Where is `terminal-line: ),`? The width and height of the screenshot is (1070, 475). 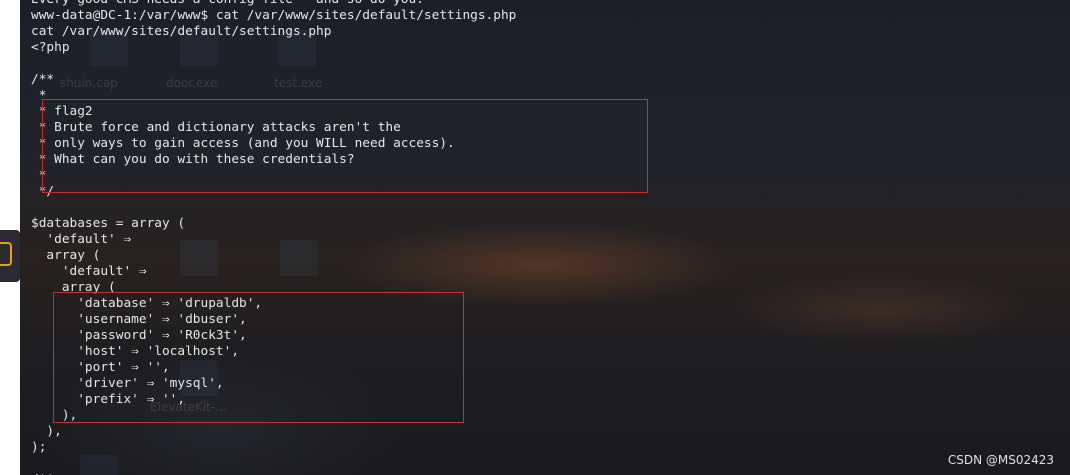 terminal-line: ), is located at coordinates (46, 431).